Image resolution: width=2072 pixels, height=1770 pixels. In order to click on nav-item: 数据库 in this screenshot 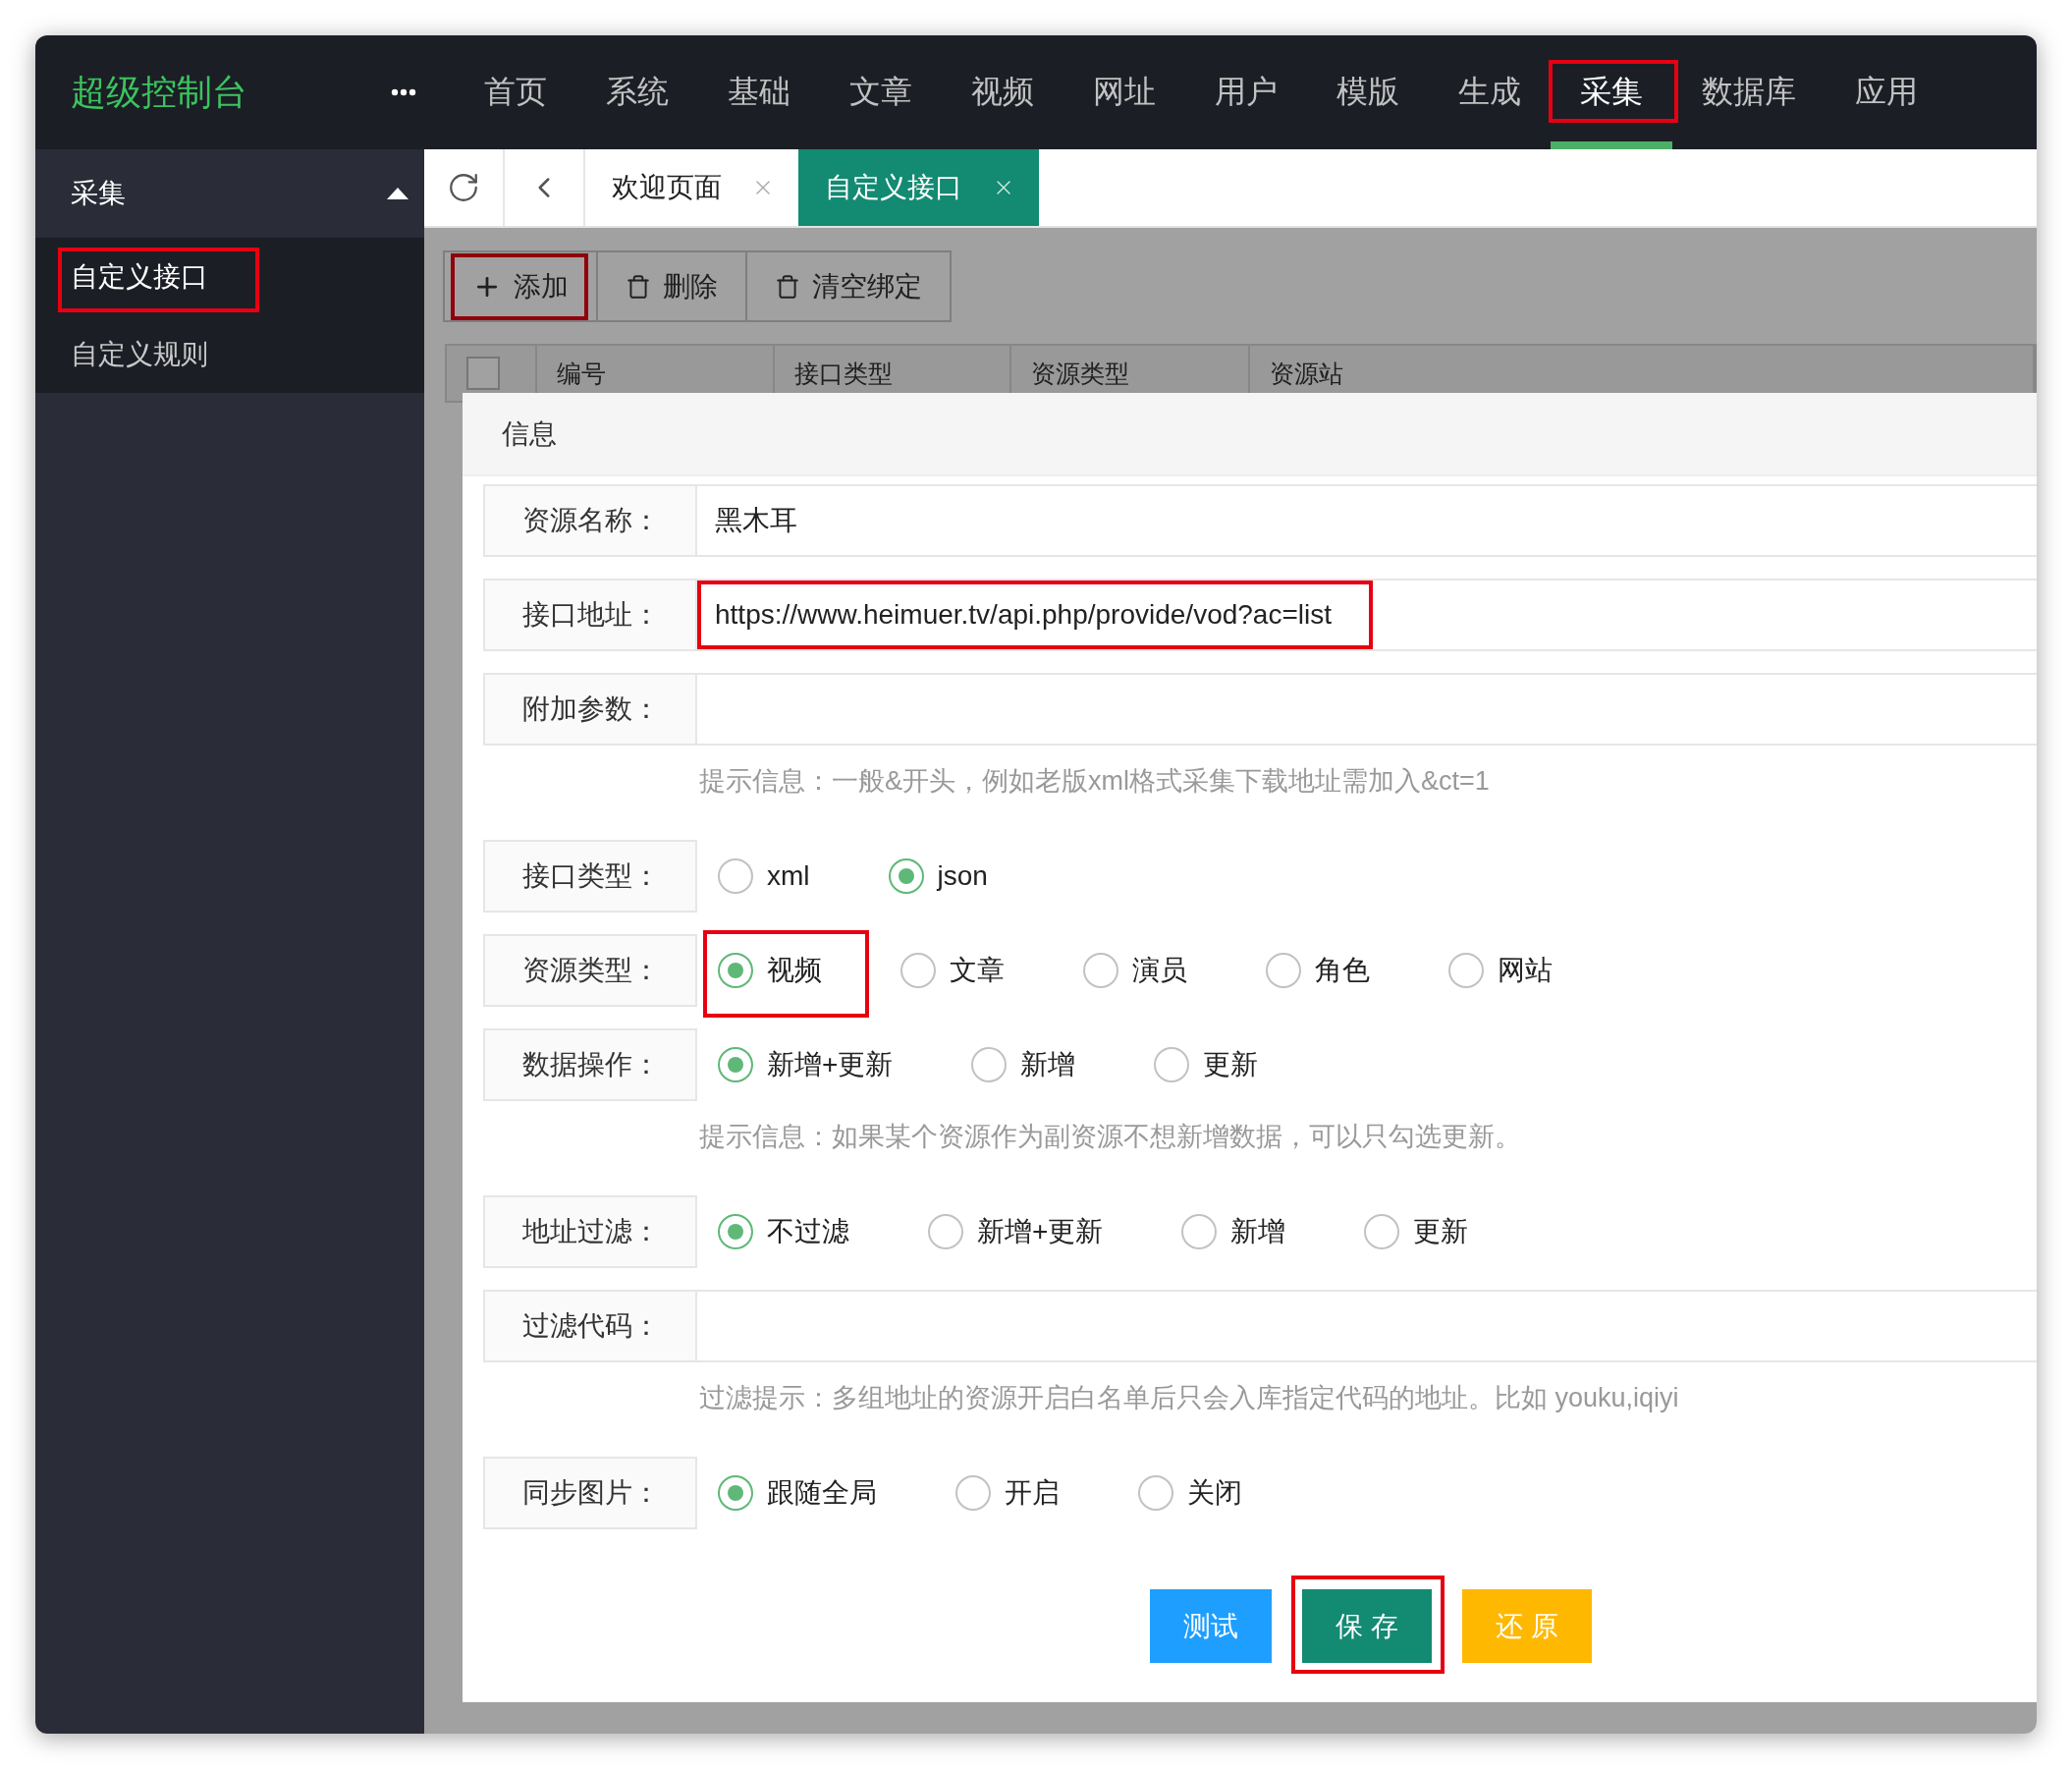, I will do `click(1749, 92)`.